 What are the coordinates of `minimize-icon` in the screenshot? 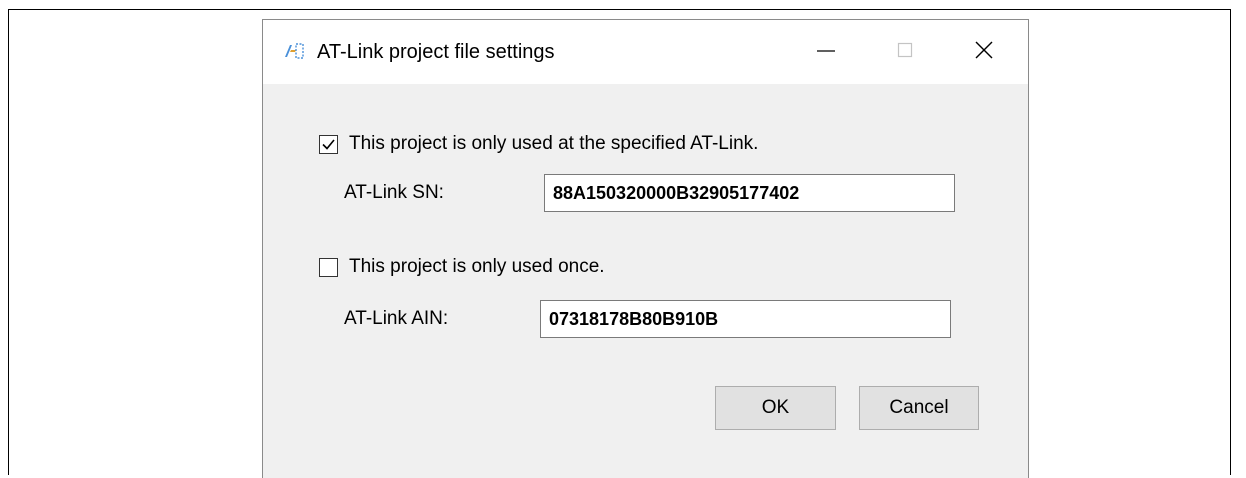 It's located at (826, 52).